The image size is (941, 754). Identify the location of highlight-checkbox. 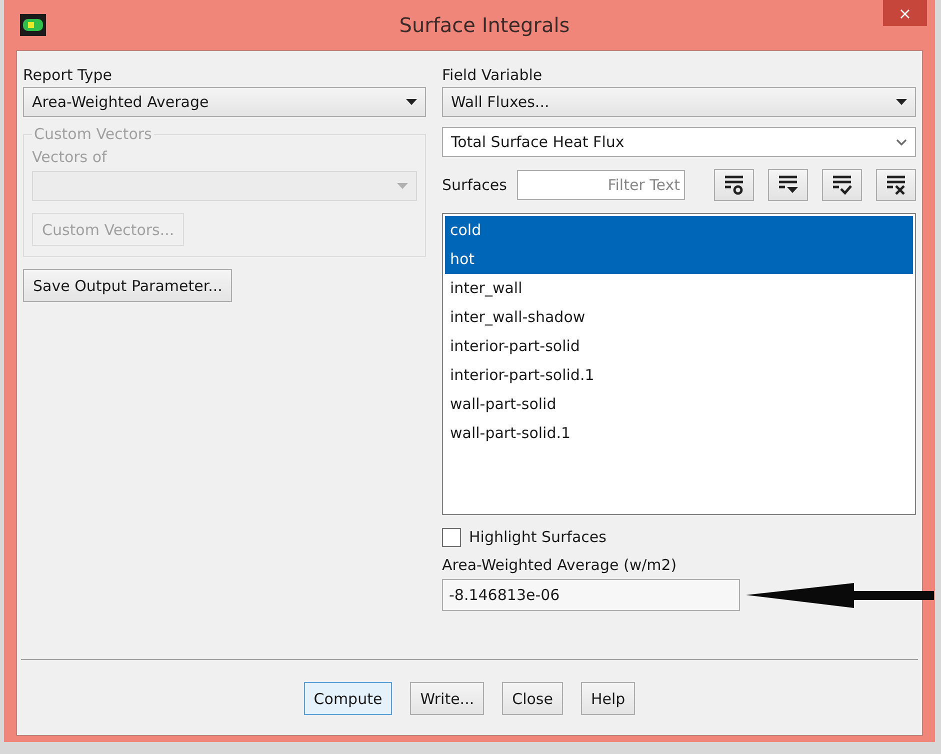
(451, 537).